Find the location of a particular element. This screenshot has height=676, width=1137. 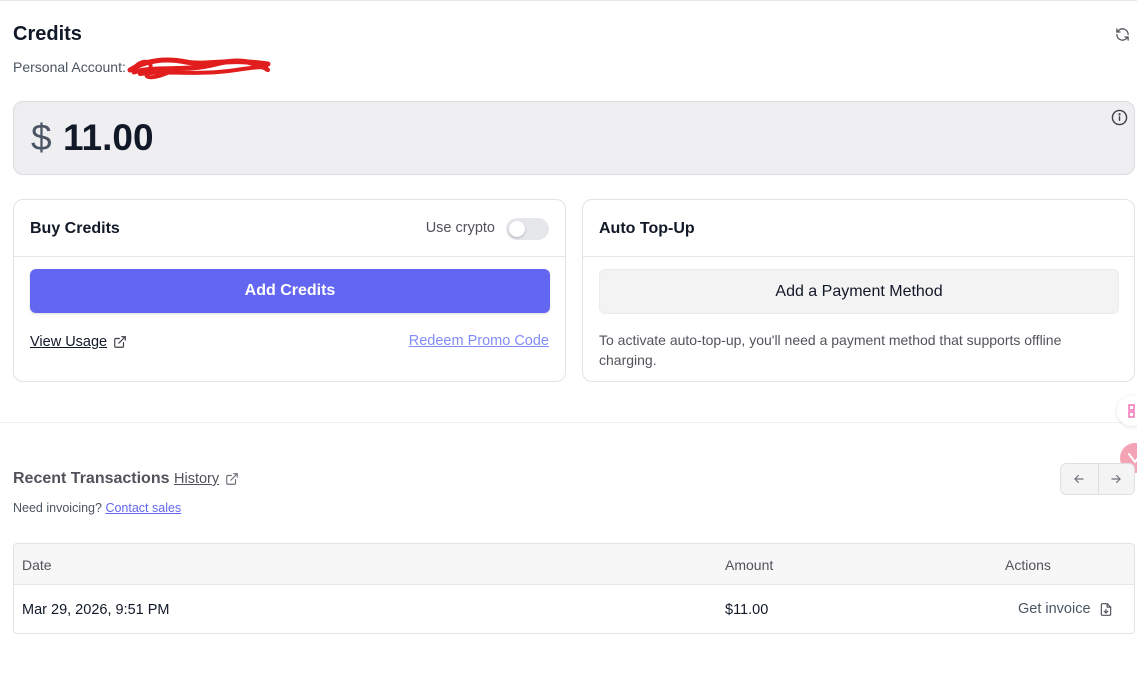

history-label: History is located at coordinates (197, 479).